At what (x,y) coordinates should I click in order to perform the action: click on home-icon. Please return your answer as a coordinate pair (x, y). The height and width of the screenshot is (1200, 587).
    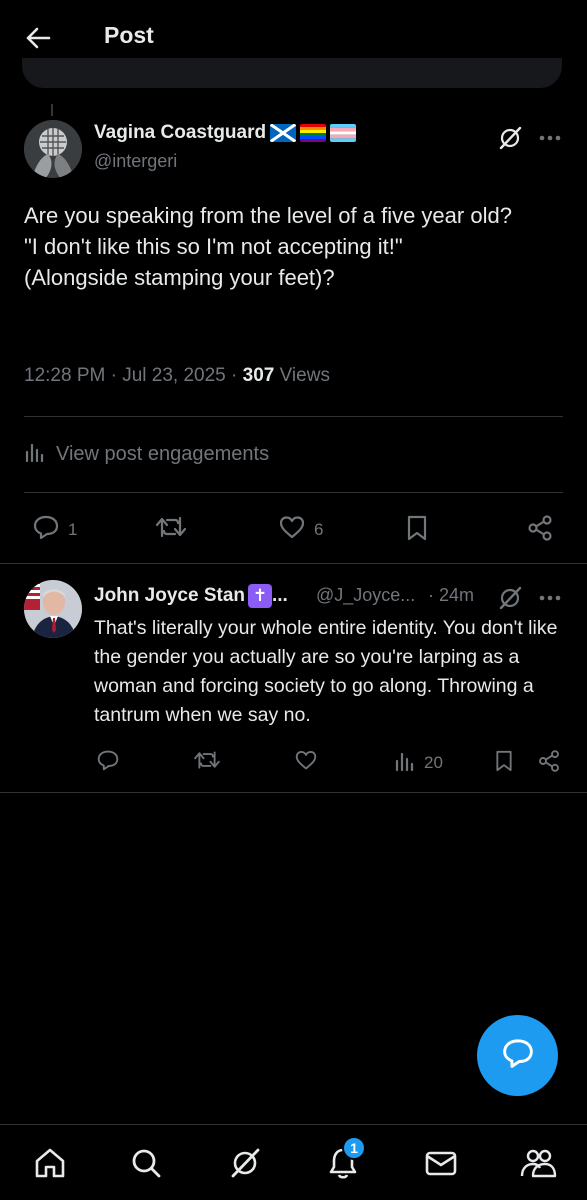
    Looking at the image, I should click on (50, 1163).